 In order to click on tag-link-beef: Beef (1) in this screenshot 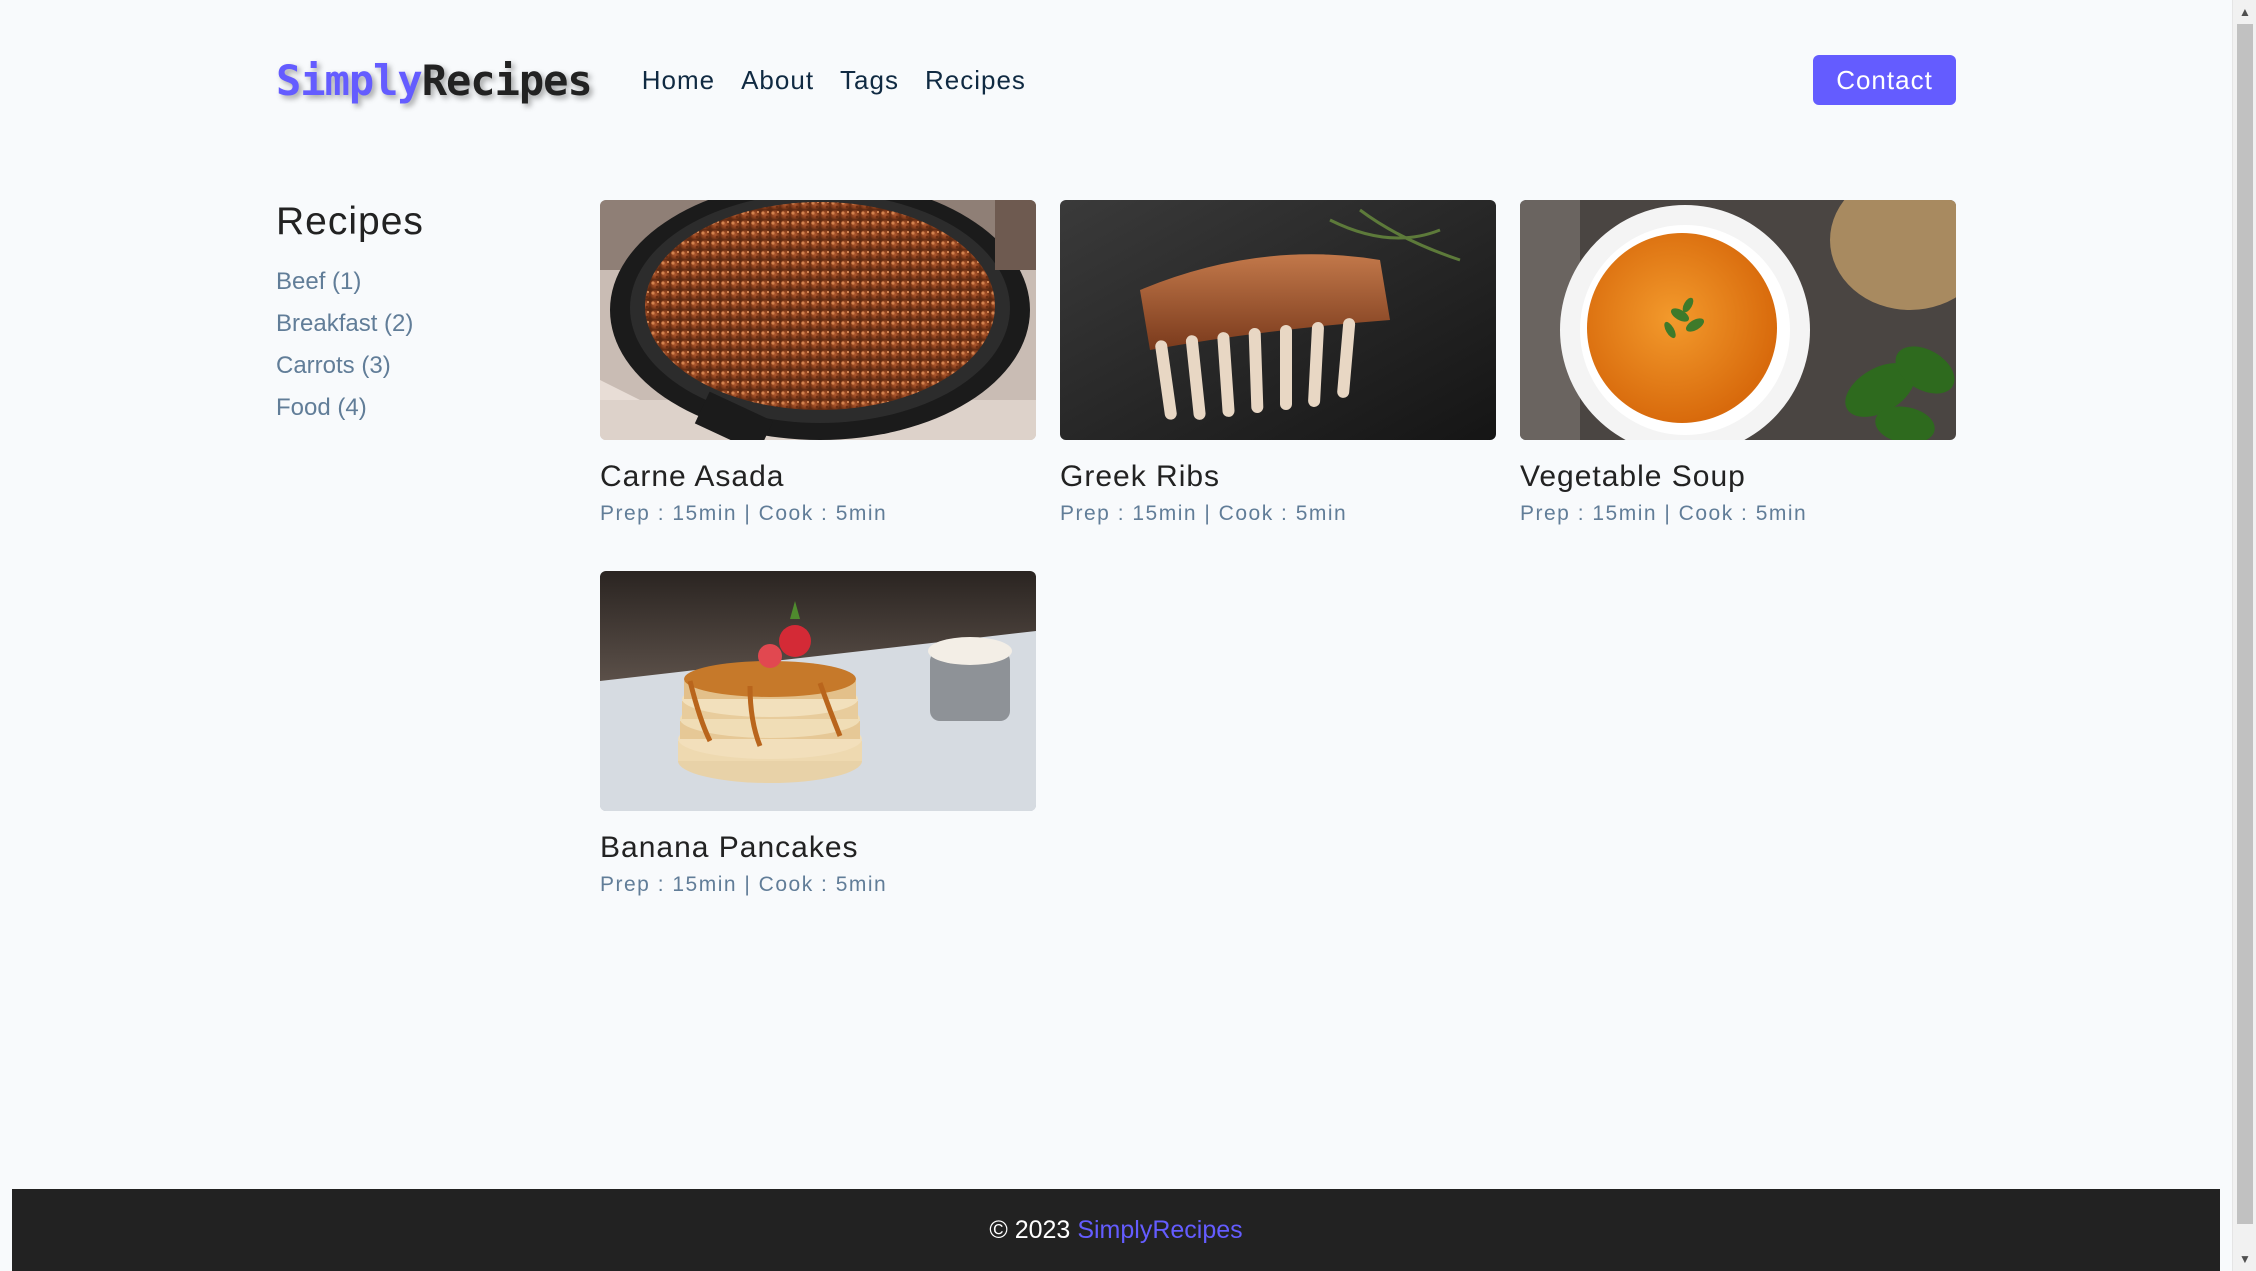, I will do `click(426, 282)`.